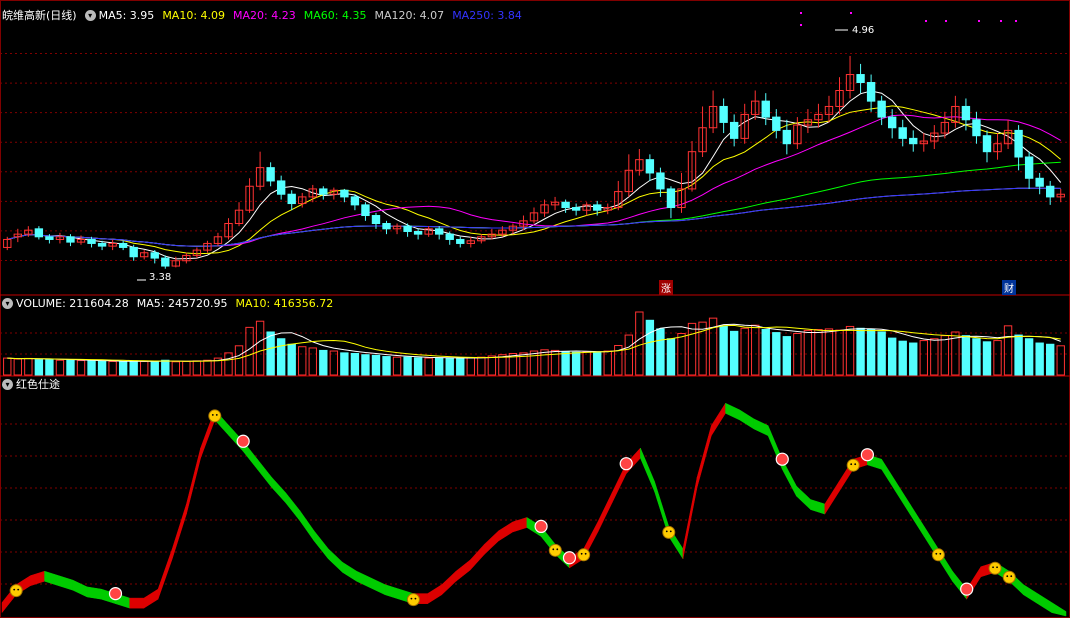 This screenshot has height=618, width=1070. I want to click on volume-label: VOLUME: 211604.28, so click(72, 303).